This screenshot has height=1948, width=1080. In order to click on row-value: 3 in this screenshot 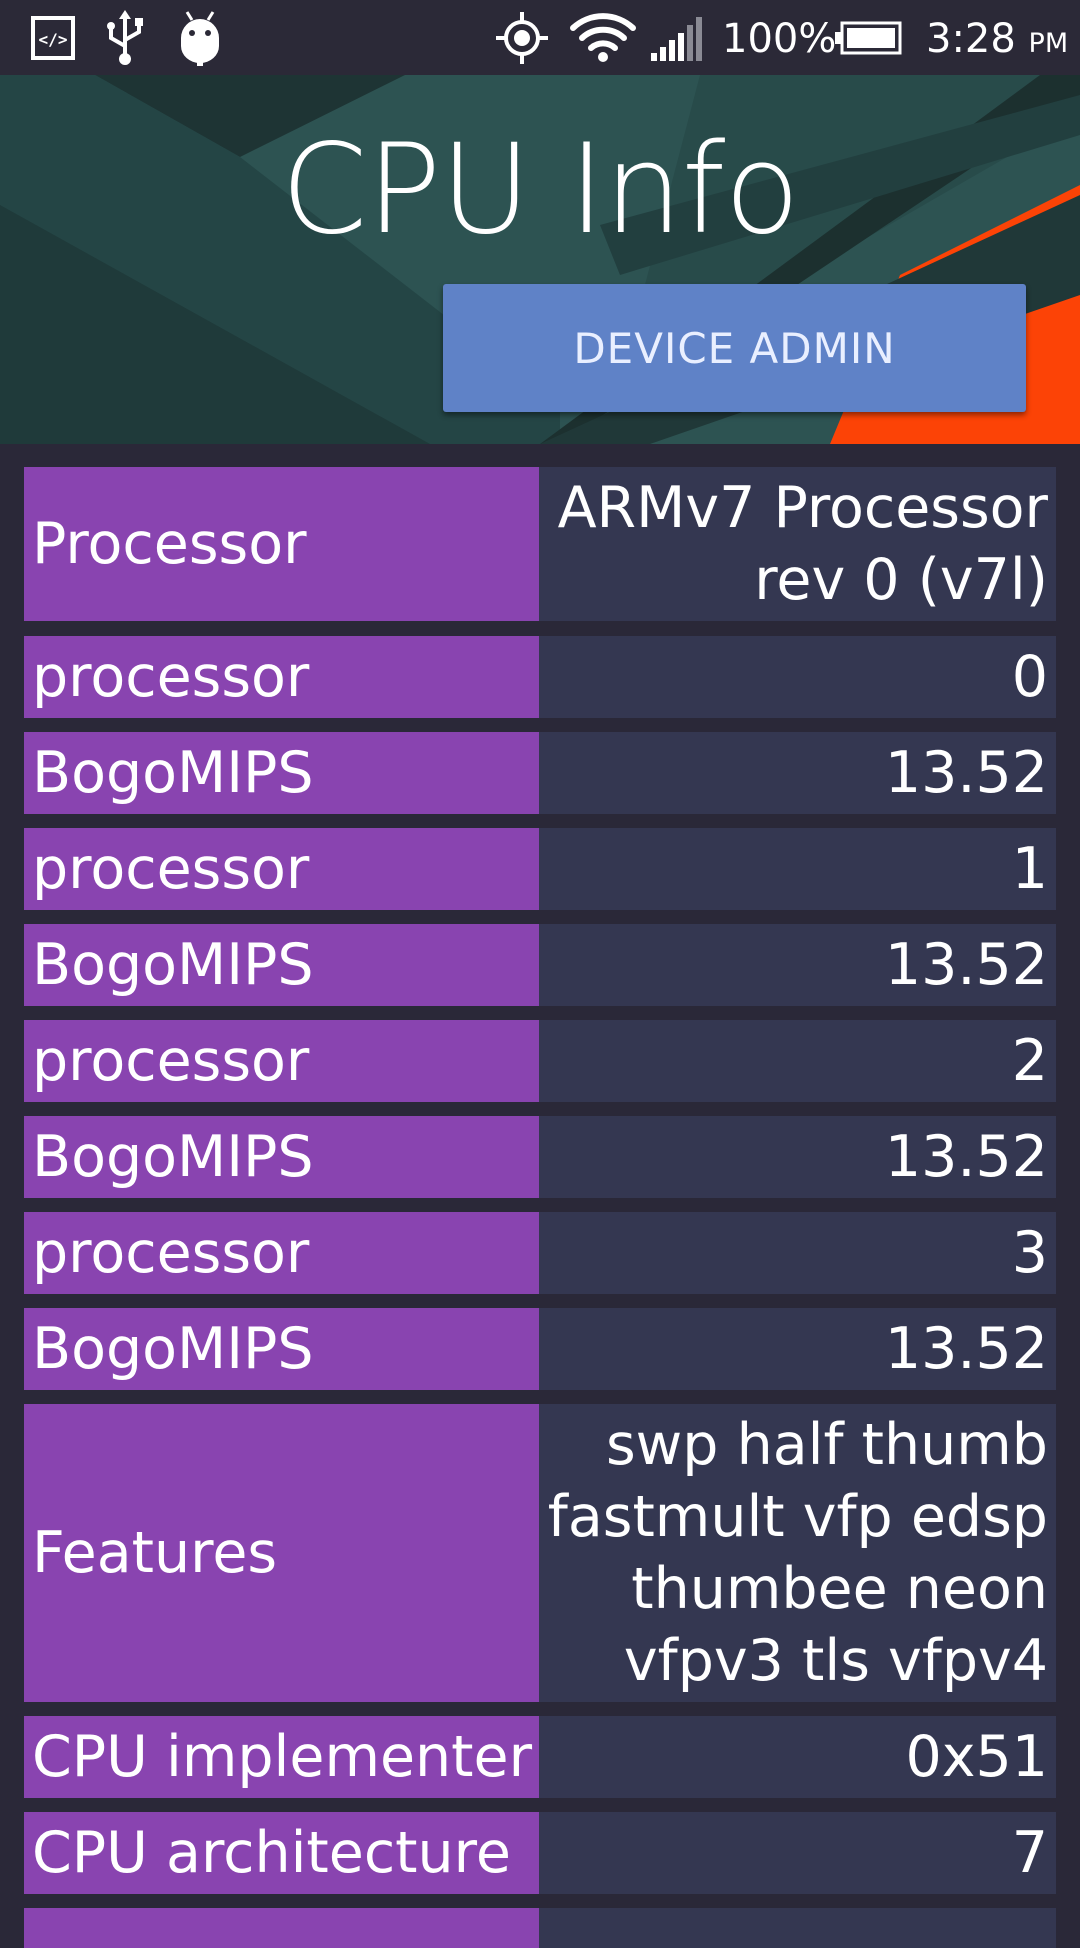, I will do `click(797, 1253)`.